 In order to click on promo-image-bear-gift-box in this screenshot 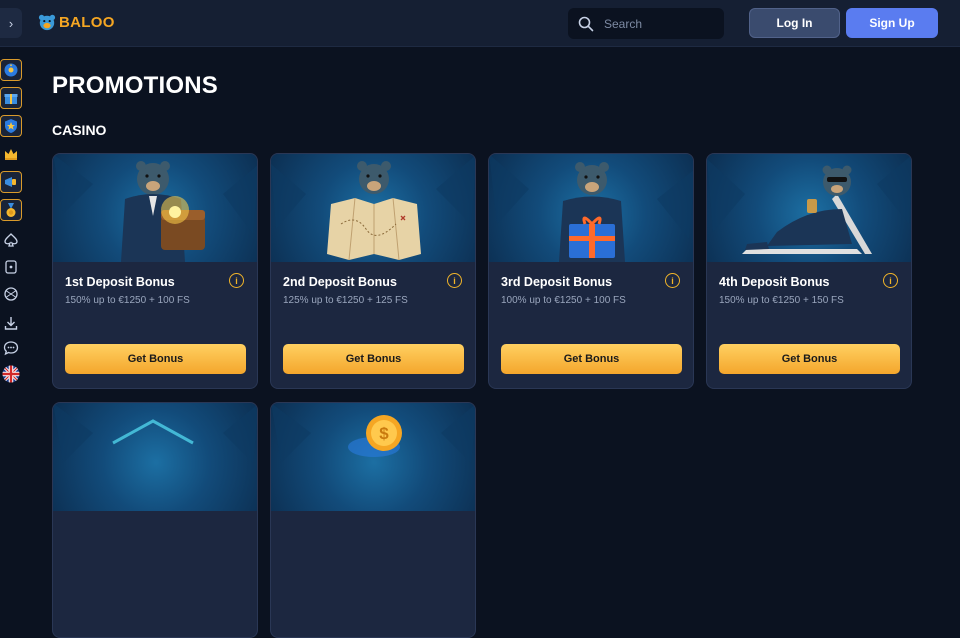, I will do `click(591, 208)`.